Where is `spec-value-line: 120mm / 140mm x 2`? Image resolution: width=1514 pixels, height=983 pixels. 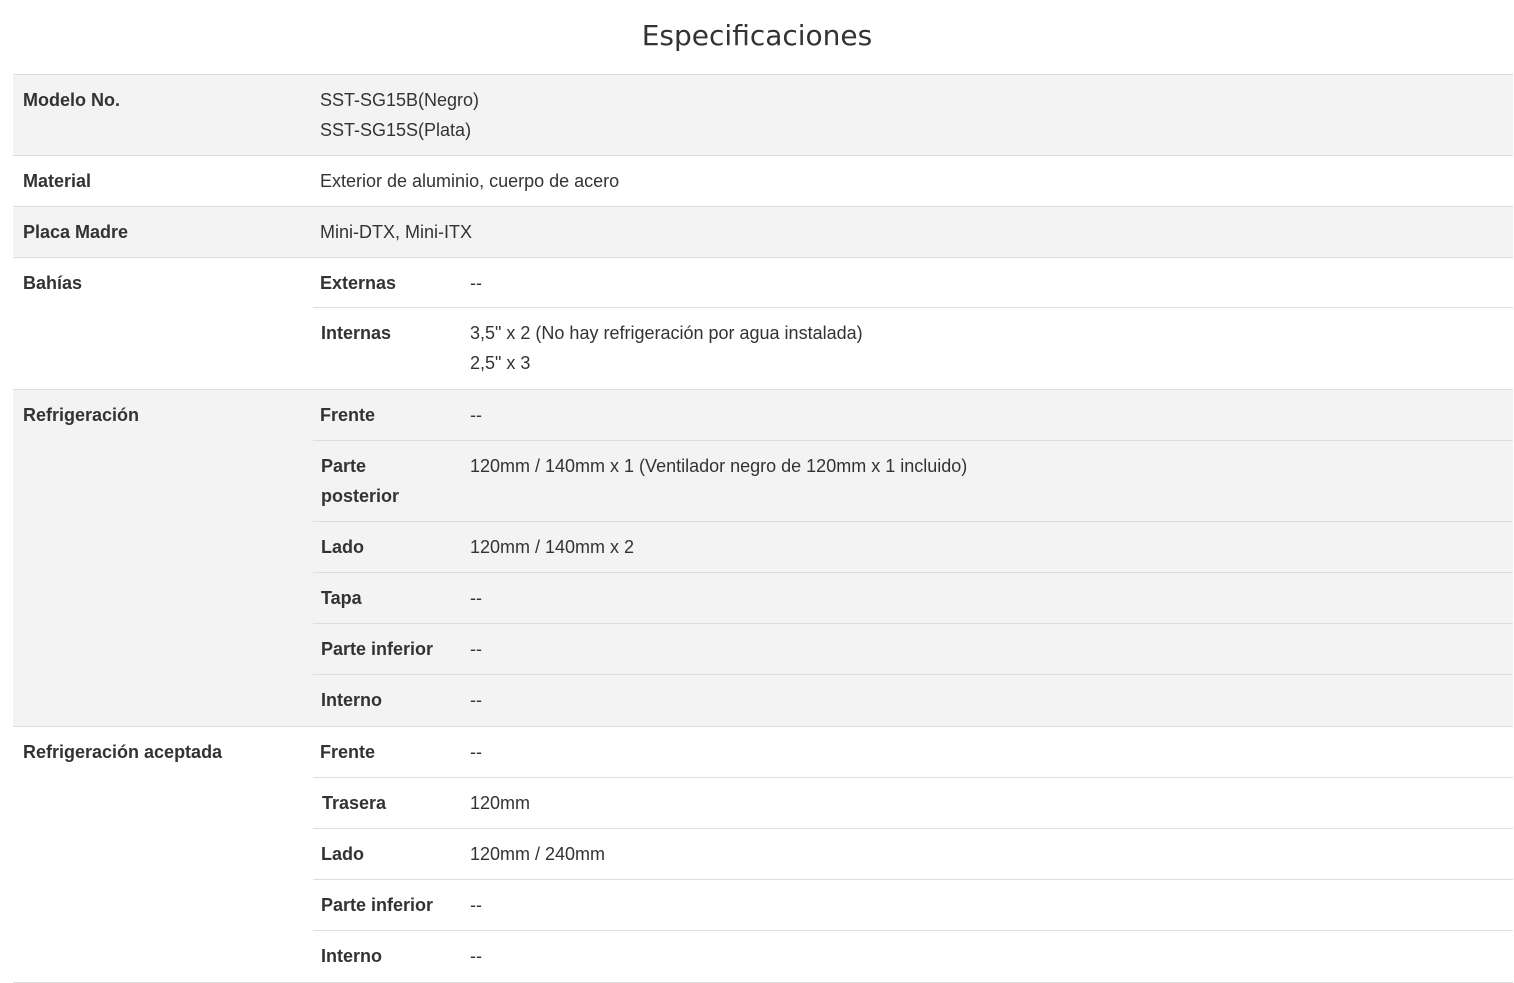
spec-value-line: 120mm / 140mm x 2 is located at coordinates (552, 547).